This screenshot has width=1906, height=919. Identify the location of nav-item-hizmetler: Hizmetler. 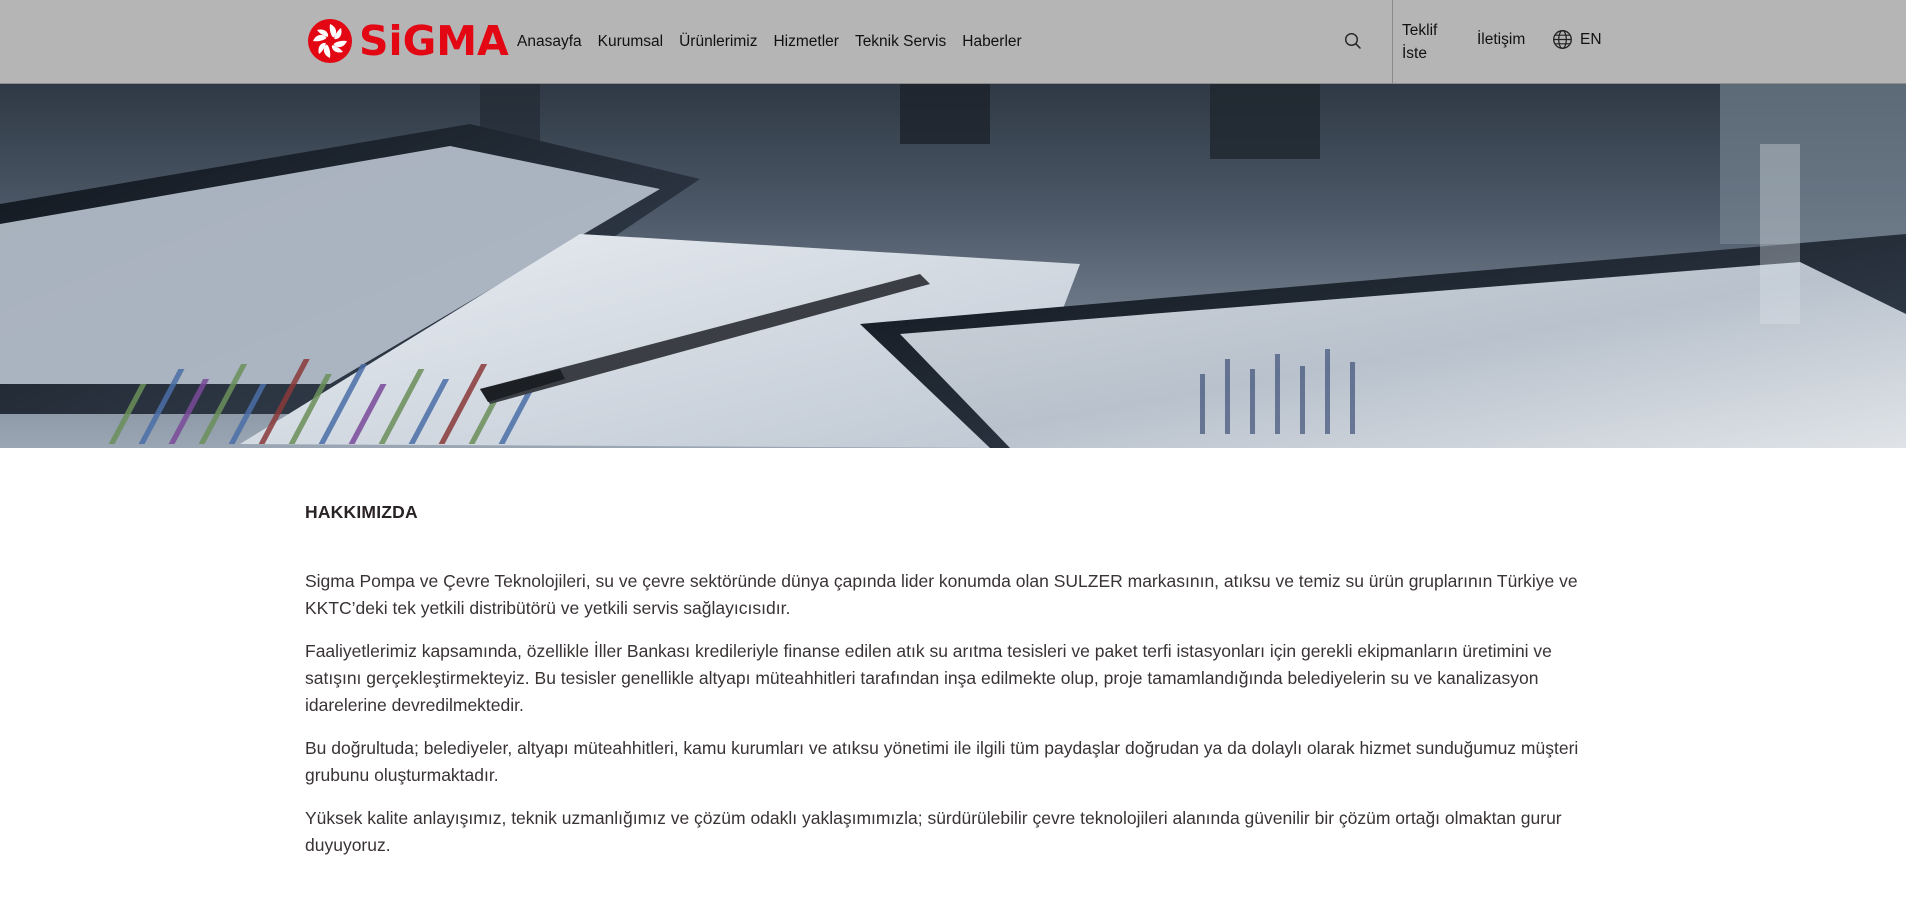
(805, 42).